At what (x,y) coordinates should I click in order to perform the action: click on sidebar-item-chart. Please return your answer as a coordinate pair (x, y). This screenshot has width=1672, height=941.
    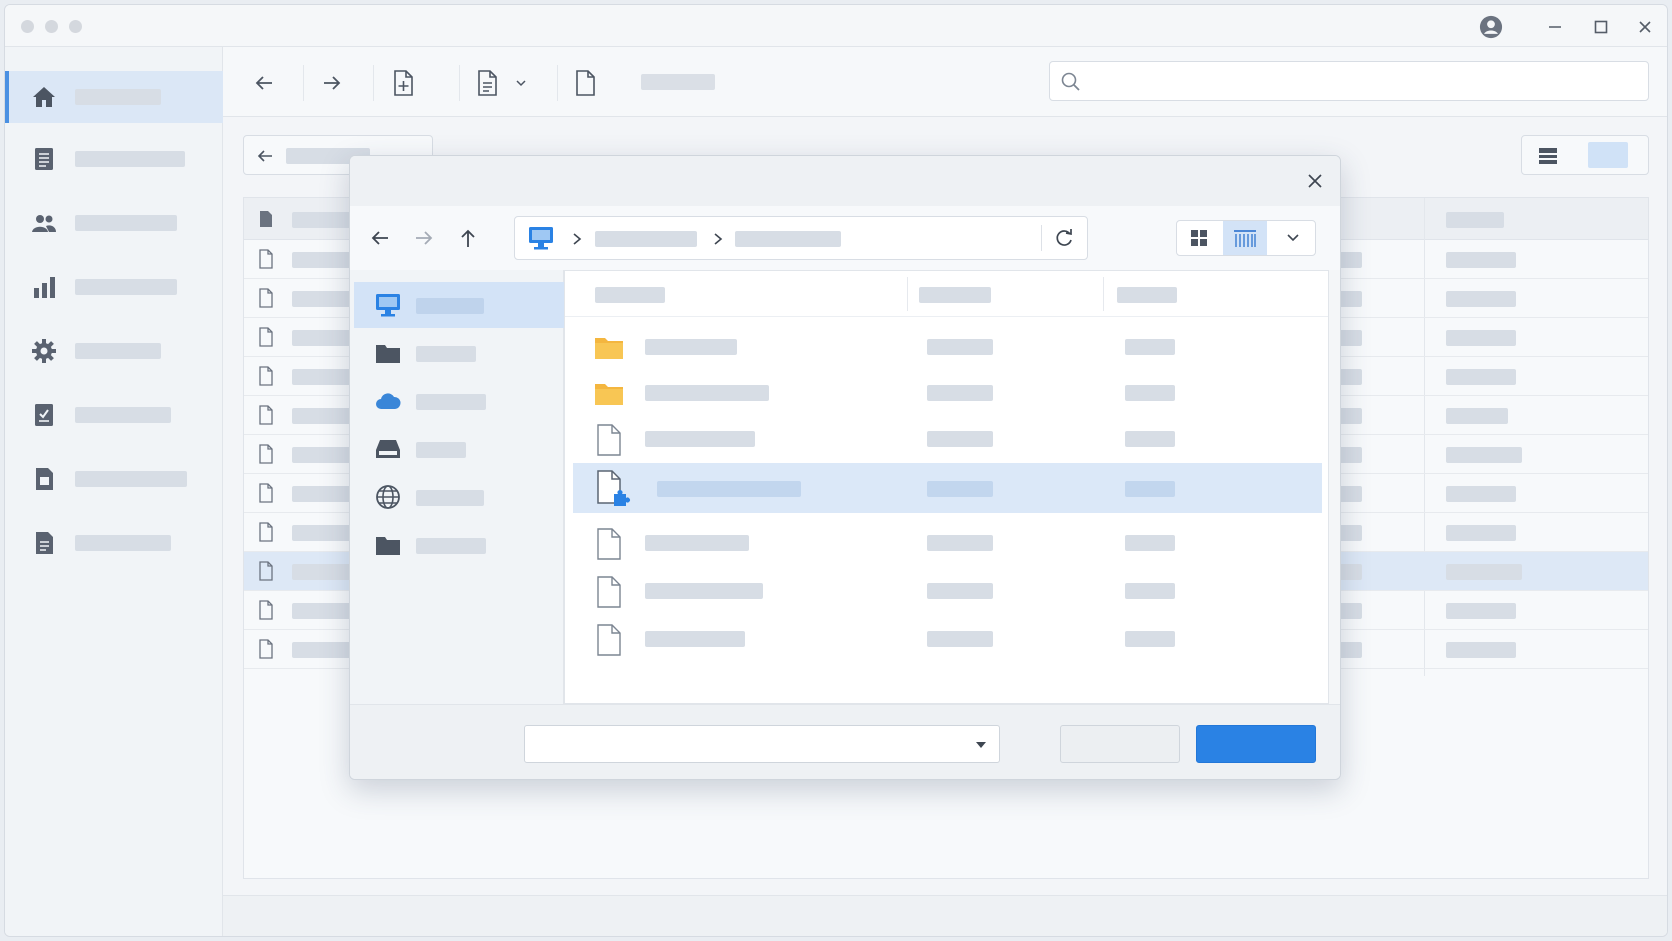
    Looking at the image, I should click on (114, 287).